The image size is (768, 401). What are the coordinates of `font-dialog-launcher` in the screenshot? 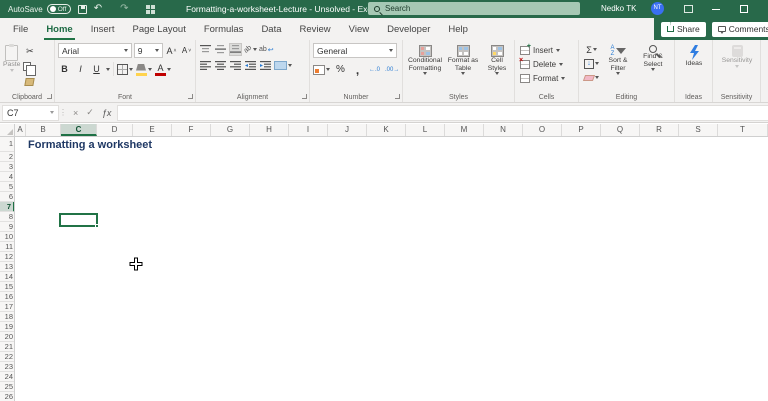 It's located at (190, 96).